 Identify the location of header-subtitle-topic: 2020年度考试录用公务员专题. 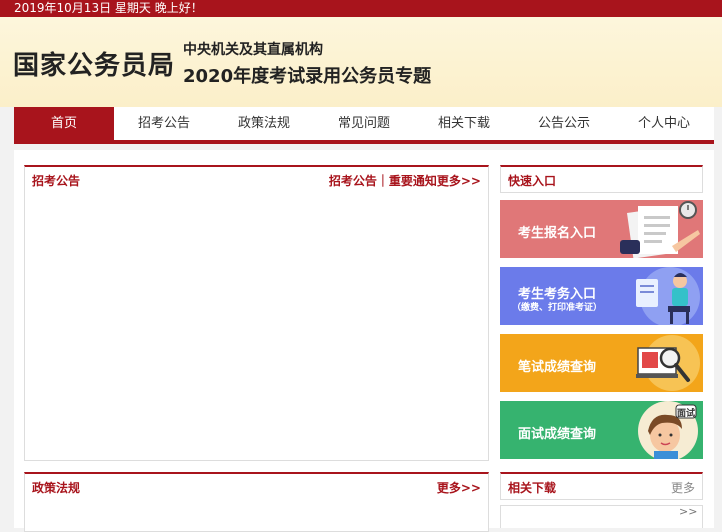
(307, 76).